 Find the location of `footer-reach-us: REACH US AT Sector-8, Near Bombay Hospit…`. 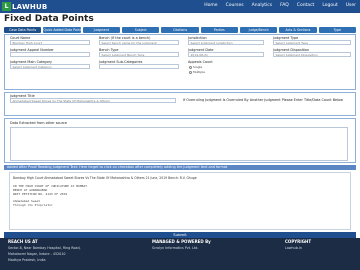

footer-reach-us: REACH US AT Sector-8, Near Bombay Hospit… is located at coordinates (44, 250).